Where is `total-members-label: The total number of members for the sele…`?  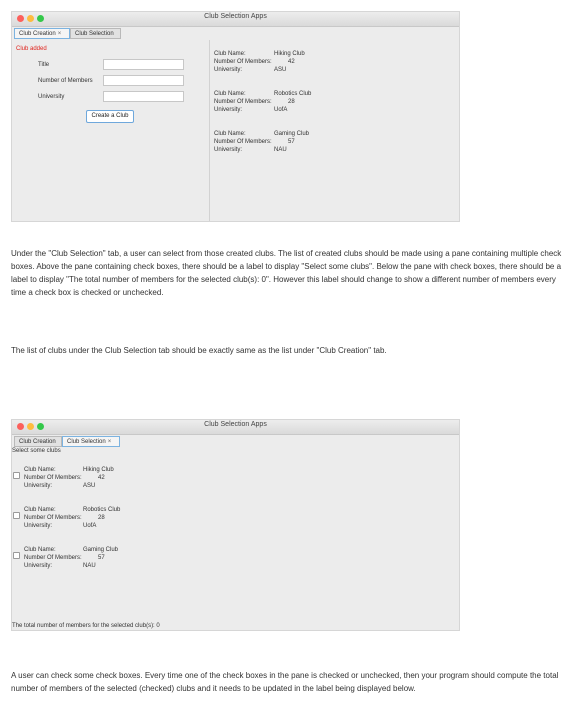
total-members-label: The total number of members for the sele… is located at coordinates (86, 626).